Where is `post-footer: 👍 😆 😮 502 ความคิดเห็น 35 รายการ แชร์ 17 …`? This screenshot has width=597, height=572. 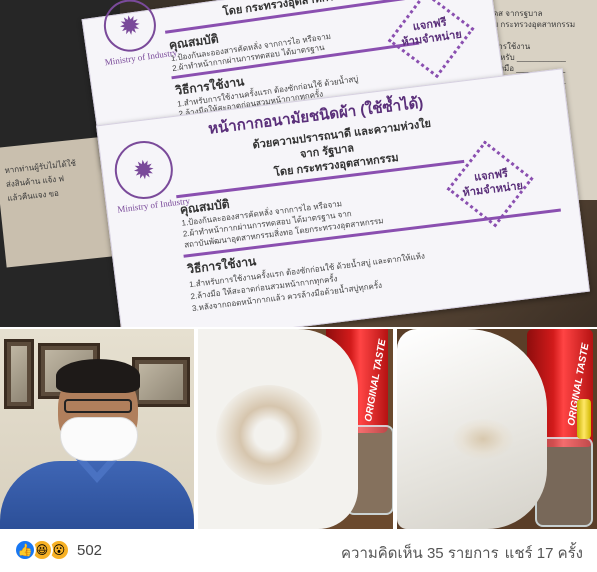 post-footer: 👍 😆 😮 502 ความคิดเห็น 35 รายการ แชร์ 17 … is located at coordinates (298, 550).